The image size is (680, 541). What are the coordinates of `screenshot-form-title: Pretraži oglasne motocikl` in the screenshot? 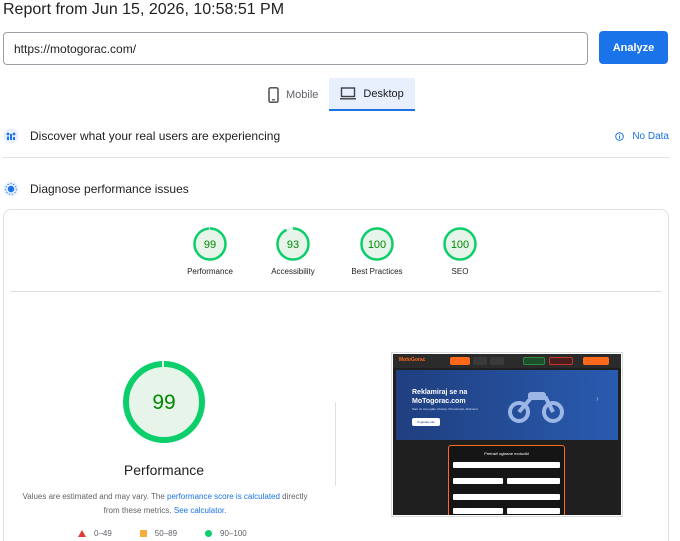 It's located at (506, 453).